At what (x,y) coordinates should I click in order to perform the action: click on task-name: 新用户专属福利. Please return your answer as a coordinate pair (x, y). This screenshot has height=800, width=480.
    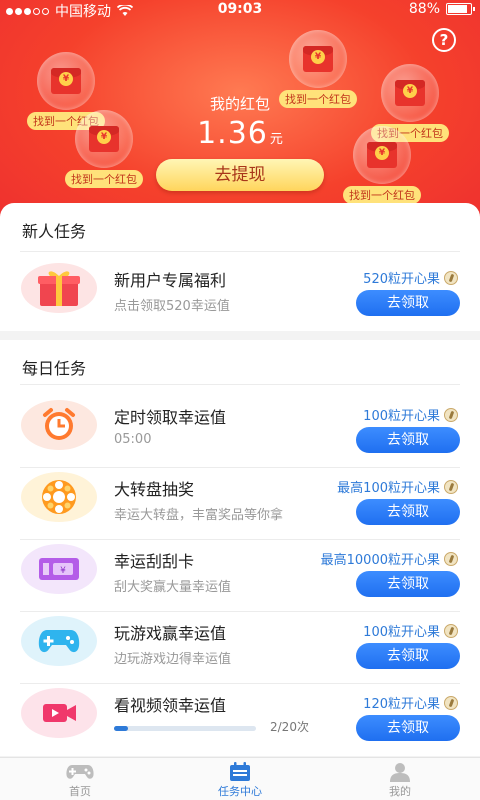
    Looking at the image, I should click on (170, 280).